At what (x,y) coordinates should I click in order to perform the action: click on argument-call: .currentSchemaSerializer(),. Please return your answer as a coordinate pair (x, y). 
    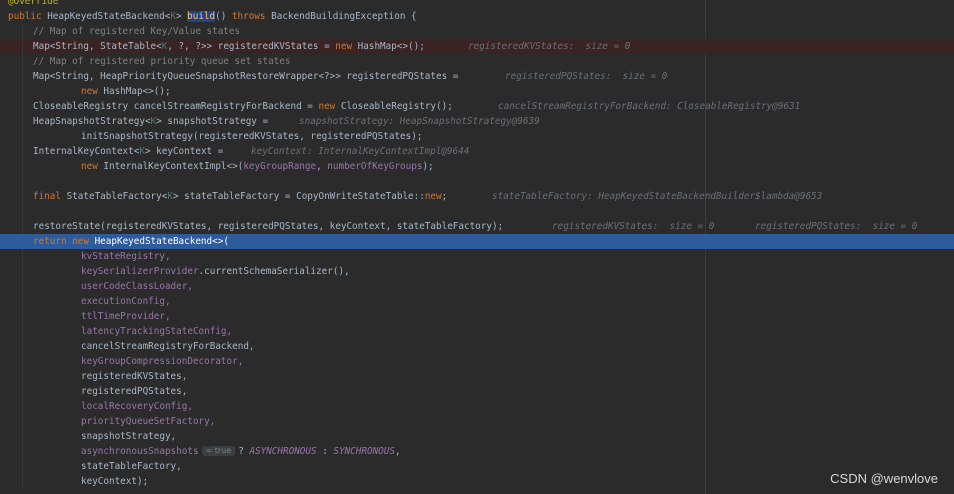
    Looking at the image, I should click on (274, 271).